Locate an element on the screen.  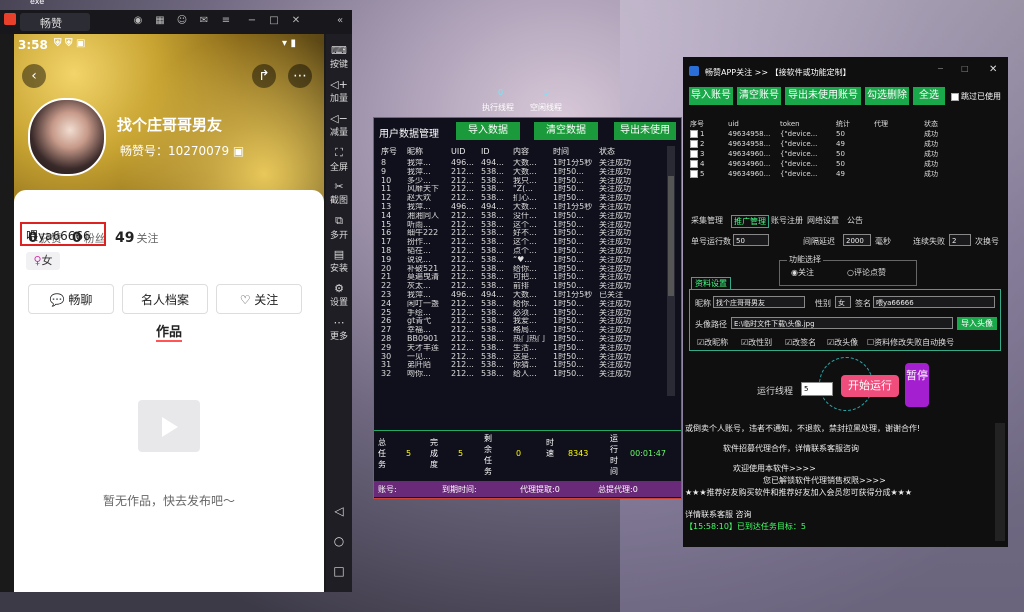
column-header: UID is located at coordinates (465, 152).